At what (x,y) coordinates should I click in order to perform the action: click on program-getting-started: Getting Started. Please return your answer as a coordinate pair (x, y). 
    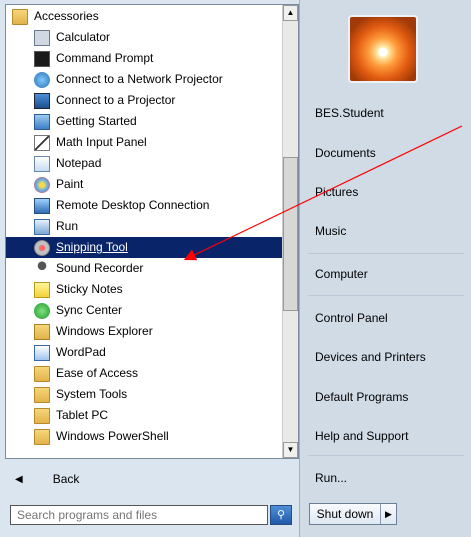
    Looking at the image, I should click on (85, 121).